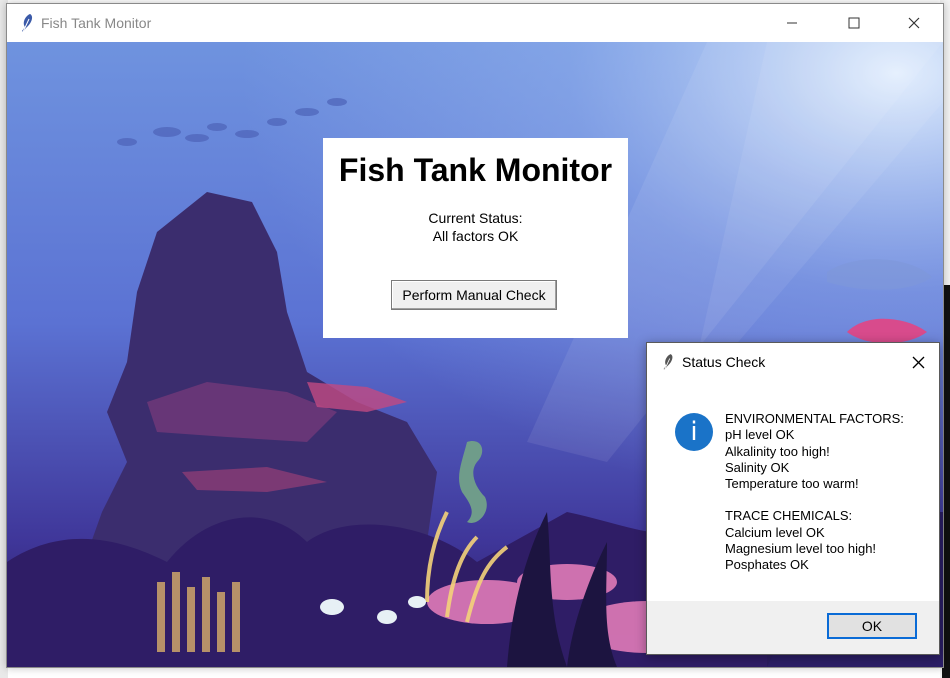  Describe the element at coordinates (793, 627) in the screenshot. I see `dialog-footer: OK` at that location.